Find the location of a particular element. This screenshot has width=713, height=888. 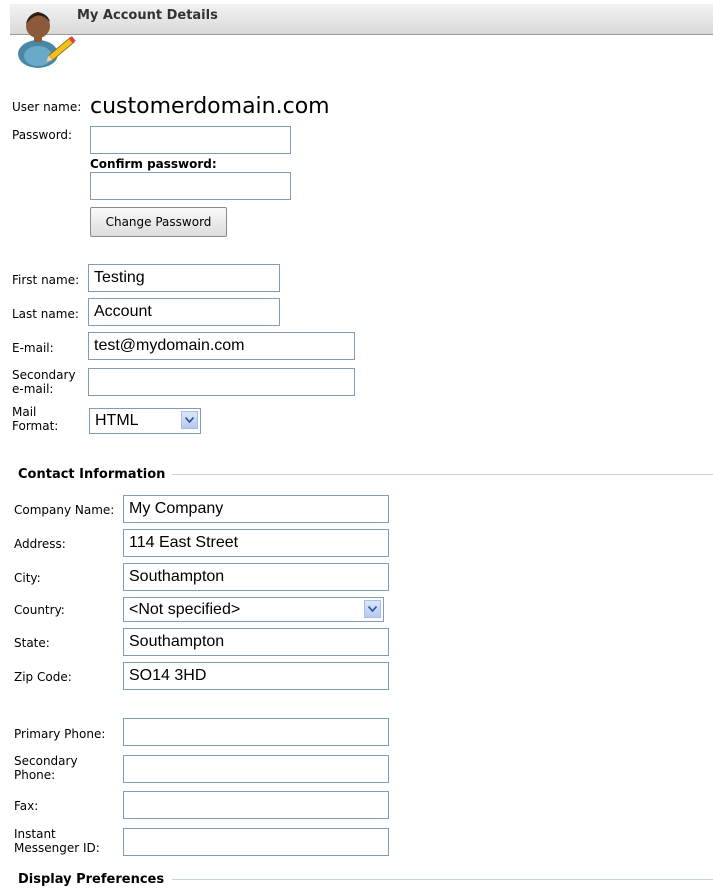

secondary-email-label: Secondary e-mail: is located at coordinates (44, 382).